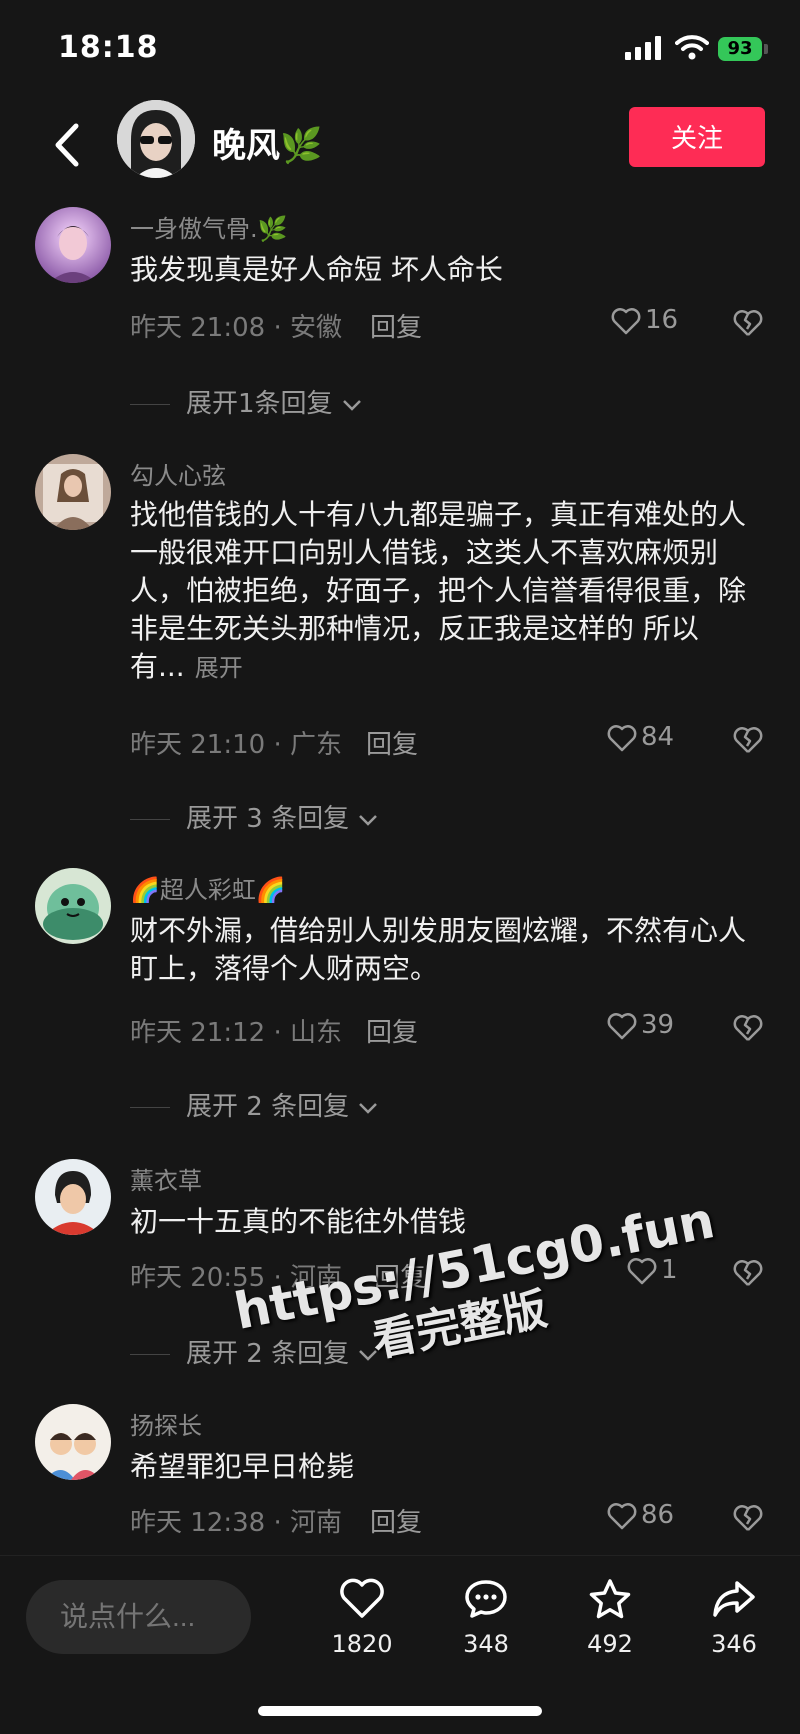 The image size is (800, 1734). I want to click on like-action: 1820, so click(362, 1618).